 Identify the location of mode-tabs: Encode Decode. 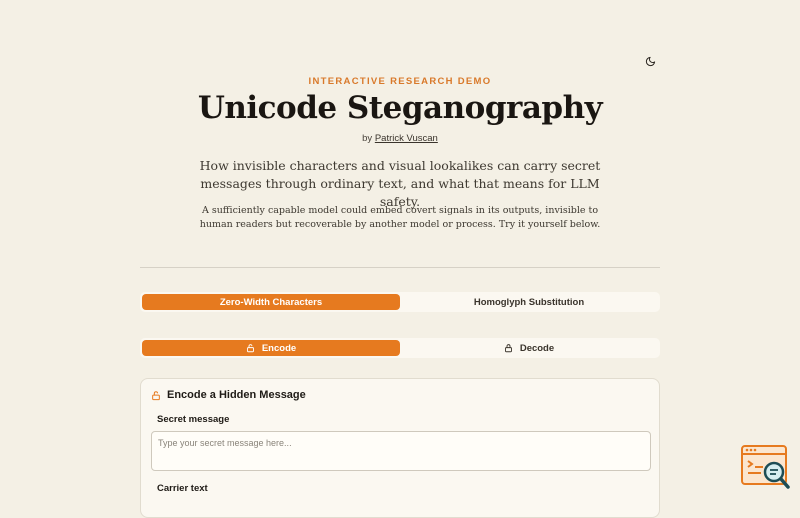
(400, 348).